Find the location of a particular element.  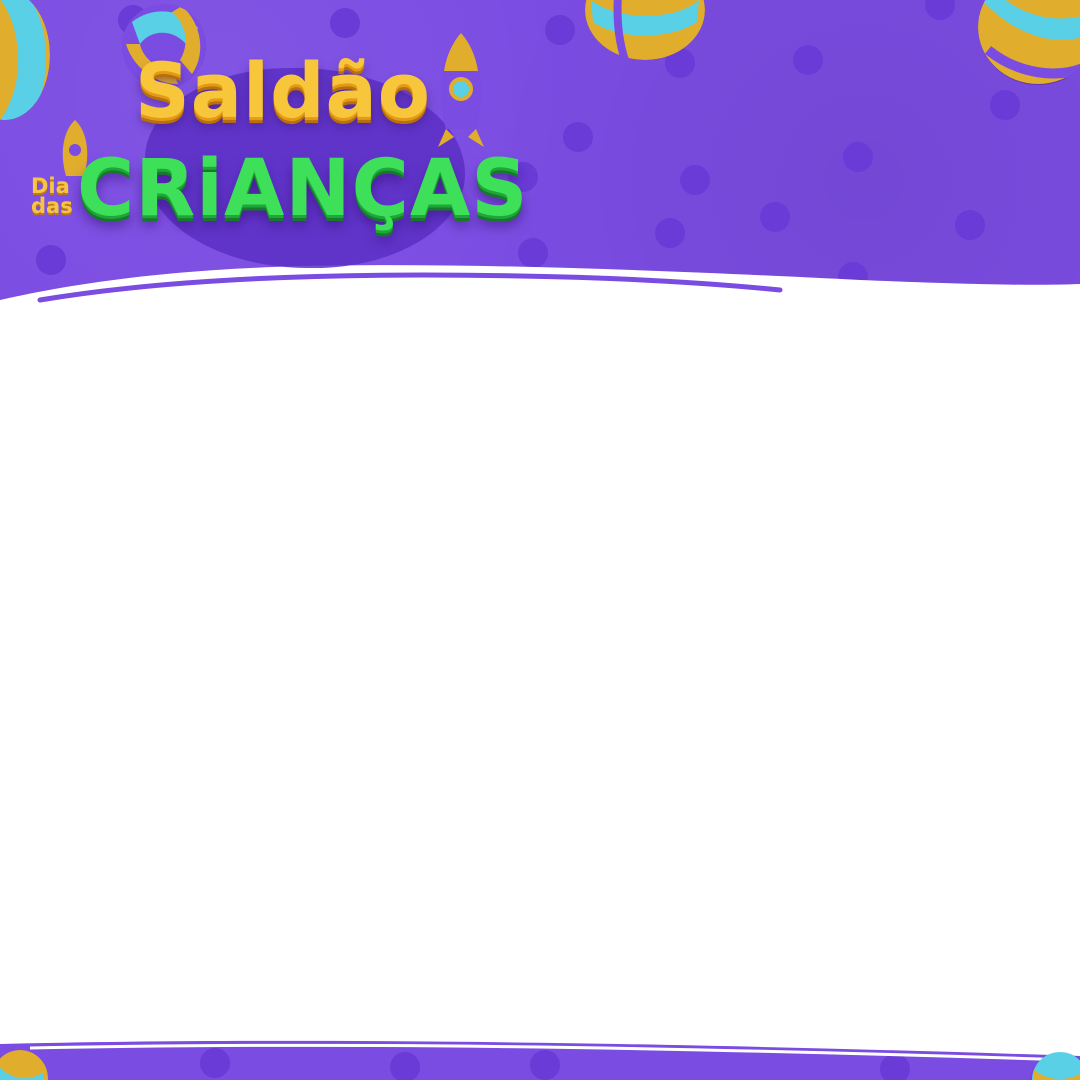

bottom-wave is located at coordinates (540, 1046).